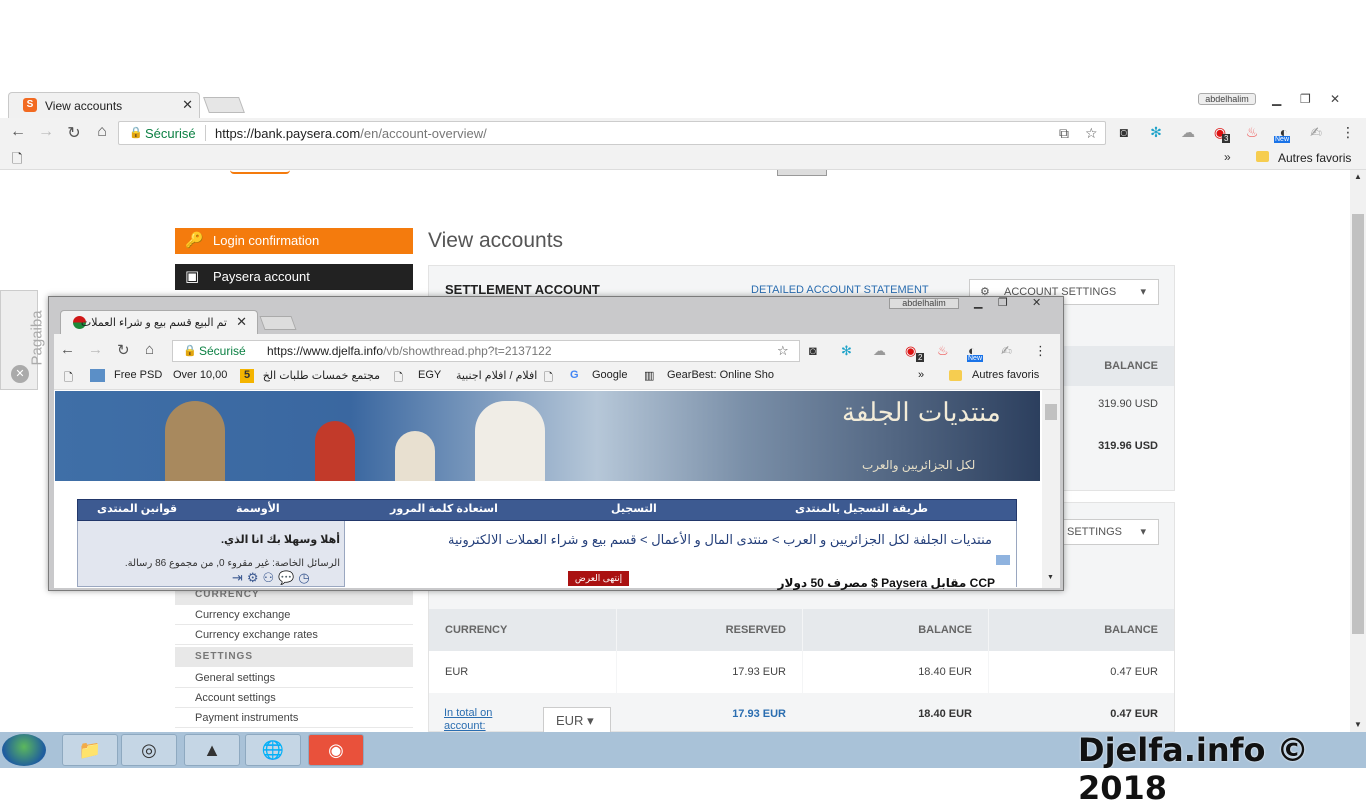  What do you see at coordinates (1064, 133) in the screenshot?
I see `translate-icon: ⧉` at bounding box center [1064, 133].